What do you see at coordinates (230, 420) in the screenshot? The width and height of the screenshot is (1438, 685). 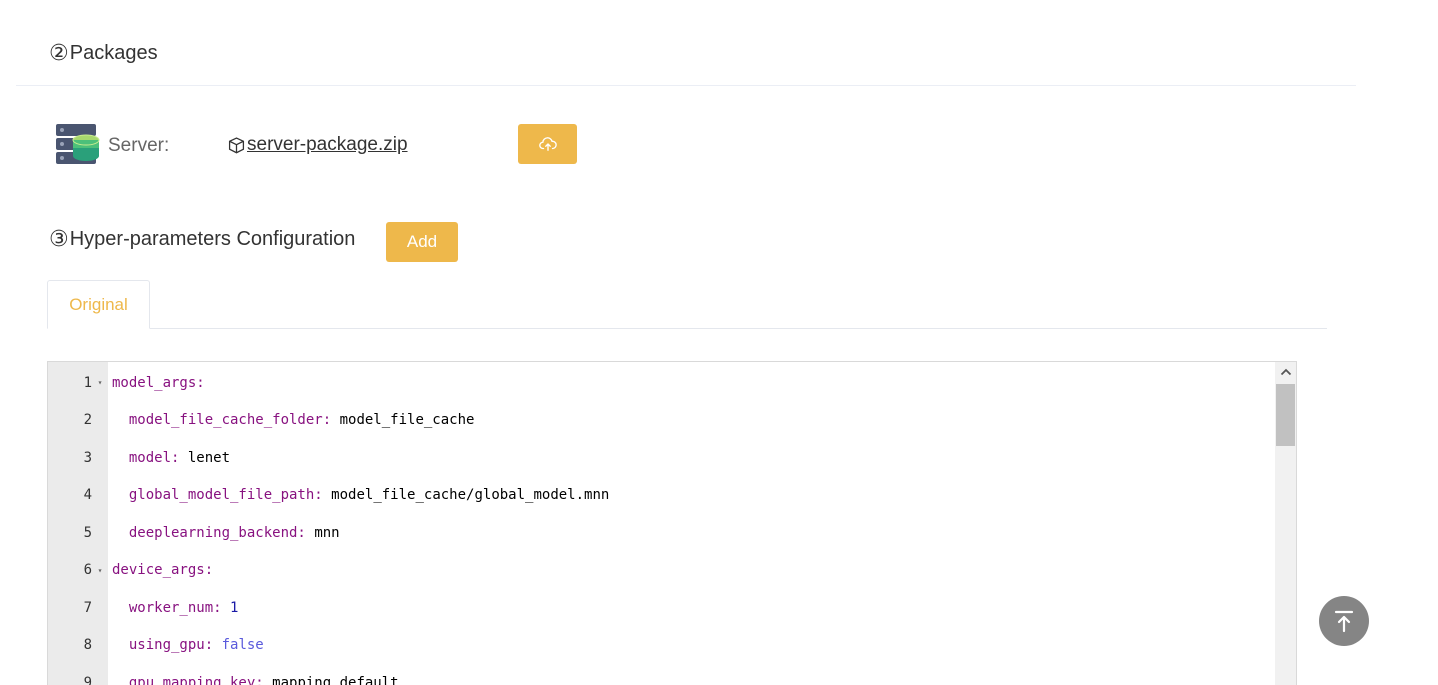 I see `yaml-key: model_file_cache_folder:` at bounding box center [230, 420].